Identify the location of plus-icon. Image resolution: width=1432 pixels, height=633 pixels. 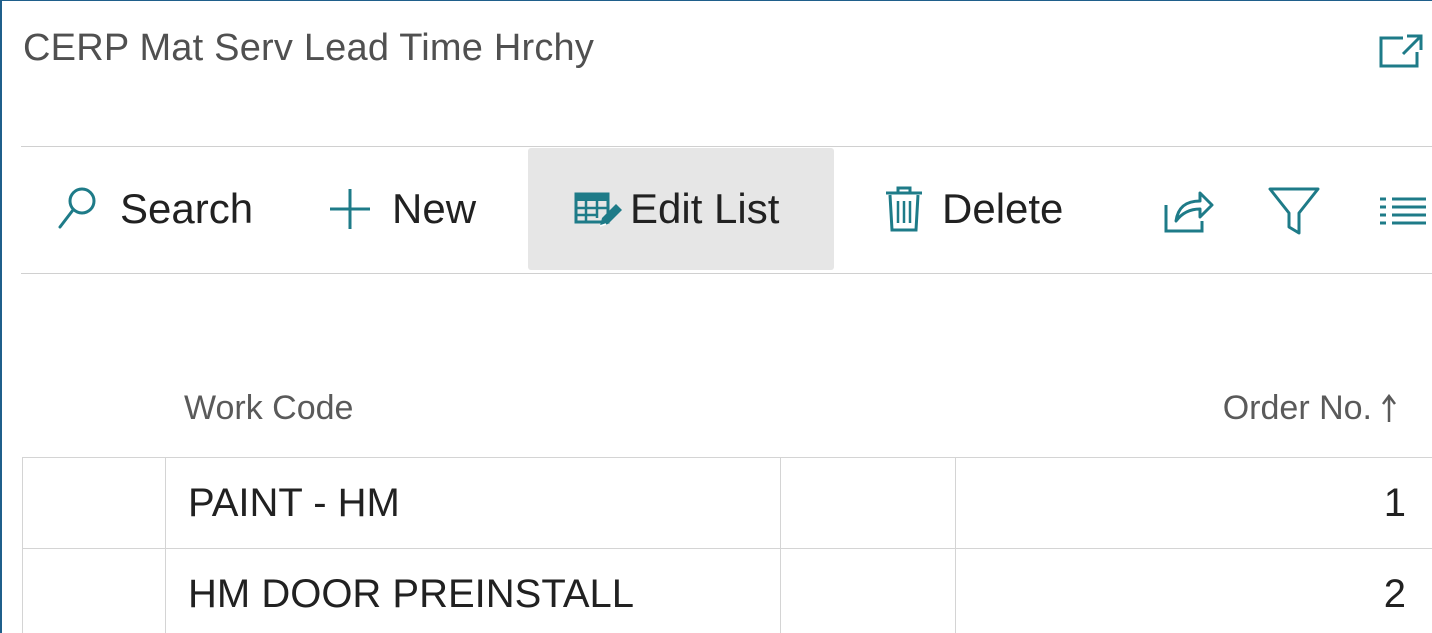
(350, 209).